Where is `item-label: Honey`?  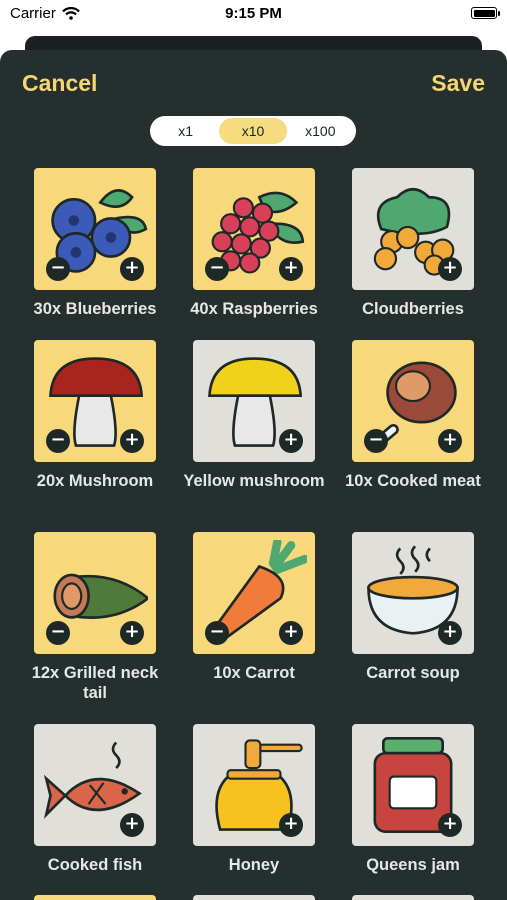
item-label: Honey is located at coordinates (254, 865).